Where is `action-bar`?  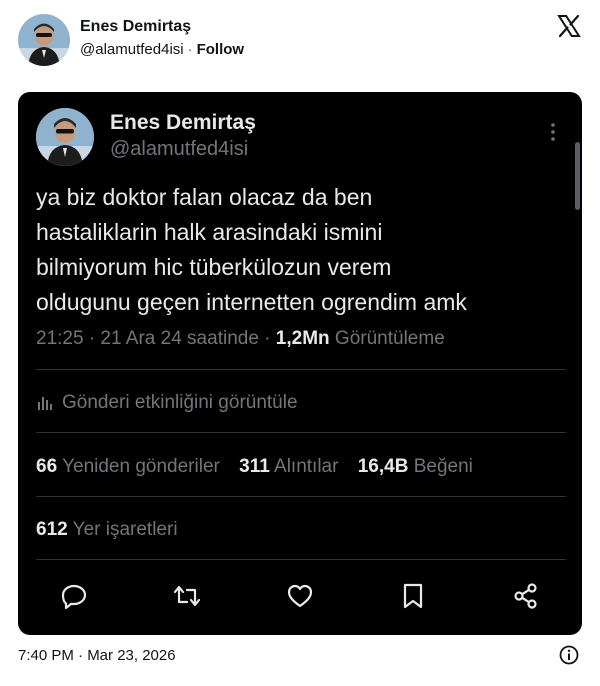 action-bar is located at coordinates (300, 596).